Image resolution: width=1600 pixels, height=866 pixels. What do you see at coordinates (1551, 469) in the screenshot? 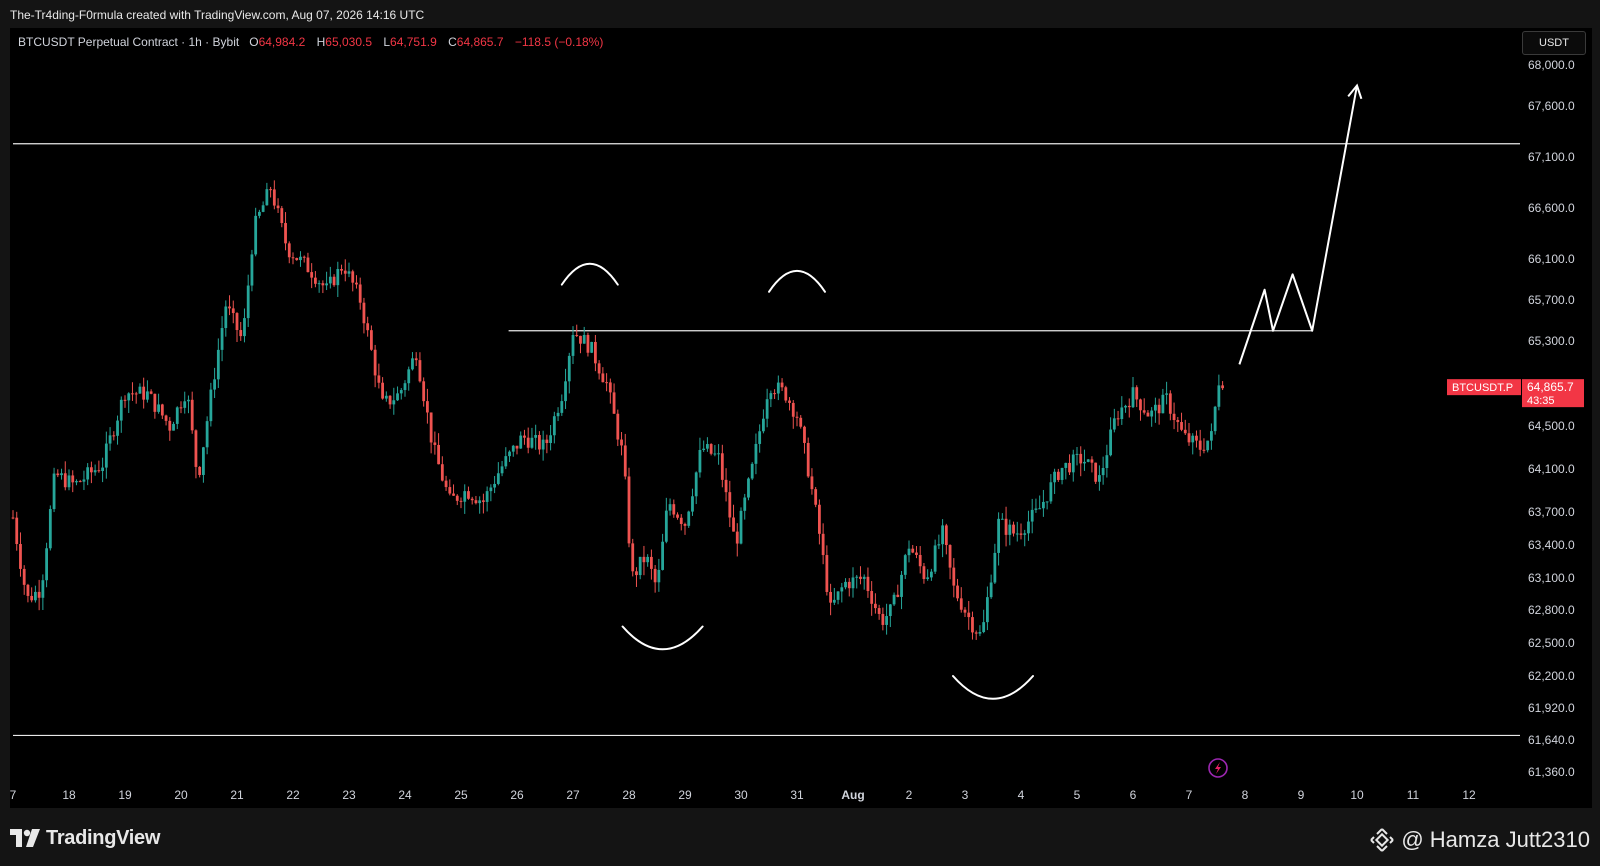
I see `y-tick-label: 64,100.0` at bounding box center [1551, 469].